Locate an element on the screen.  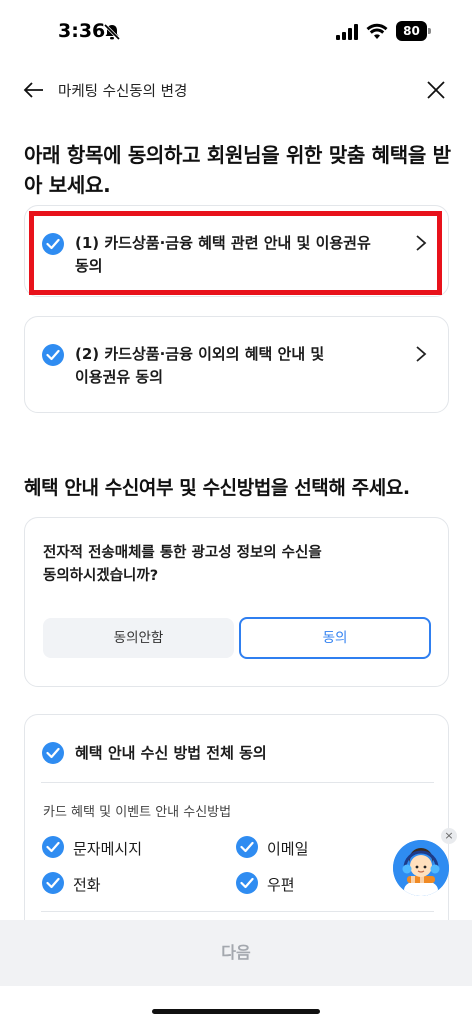
back-arrow-icon is located at coordinates (34, 90).